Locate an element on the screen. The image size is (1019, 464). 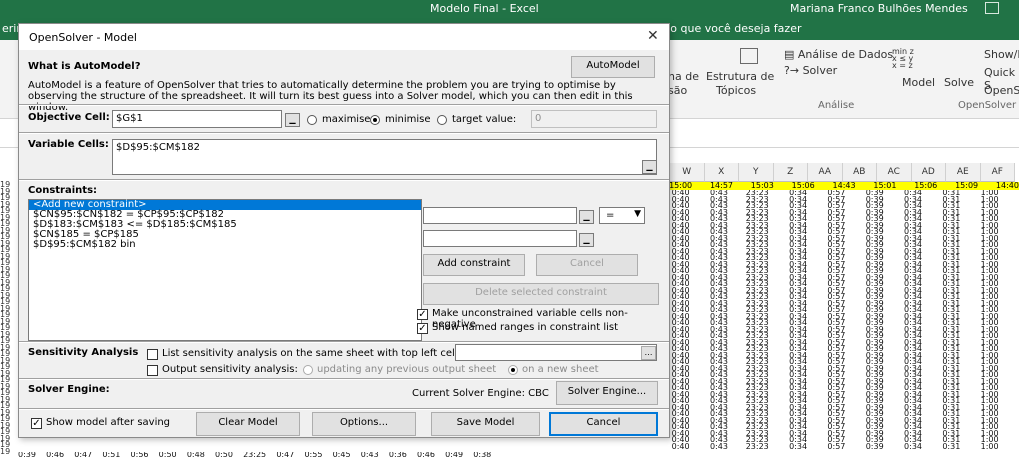
data-analysis-label: Análise de Dados is located at coordinates (845, 54).